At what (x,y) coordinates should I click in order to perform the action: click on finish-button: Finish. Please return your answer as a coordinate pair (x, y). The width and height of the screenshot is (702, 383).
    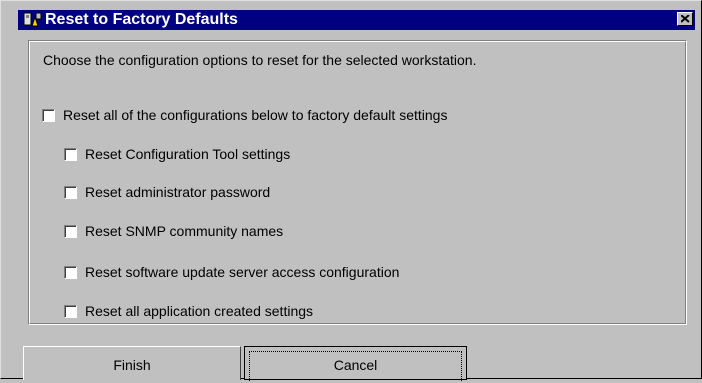
    Looking at the image, I should click on (132, 363).